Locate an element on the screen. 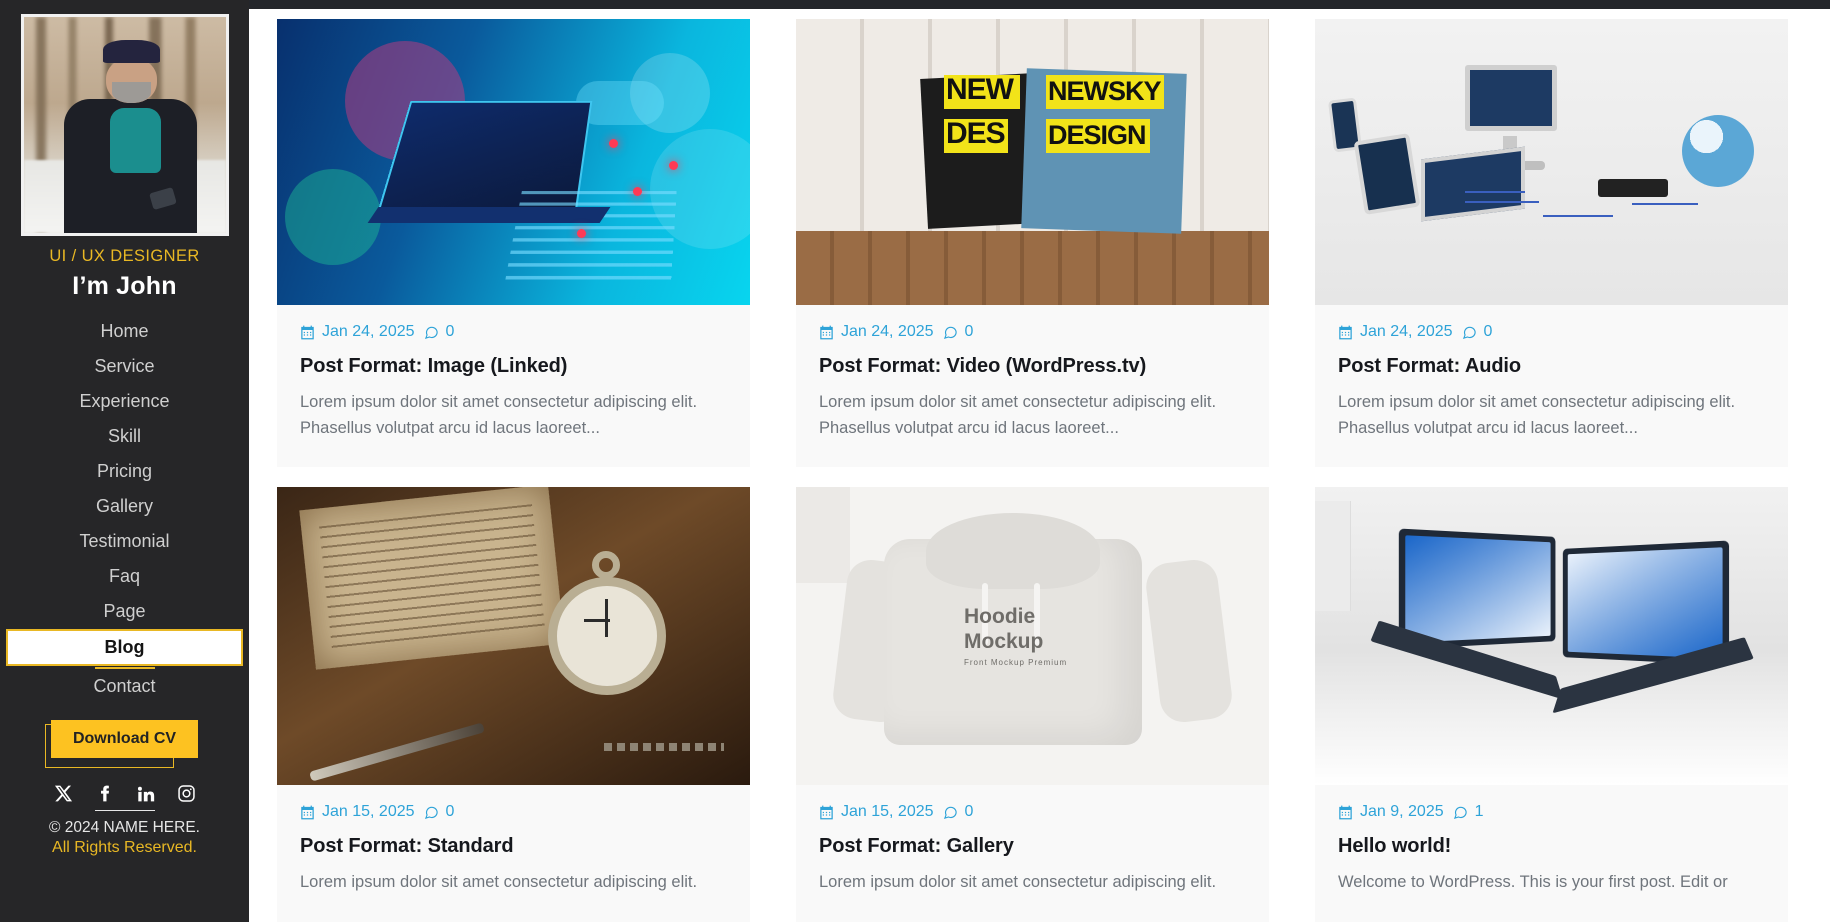 Image resolution: width=1830 pixels, height=922 pixels. post-date-label: Jan 15, 2025 is located at coordinates (368, 812).